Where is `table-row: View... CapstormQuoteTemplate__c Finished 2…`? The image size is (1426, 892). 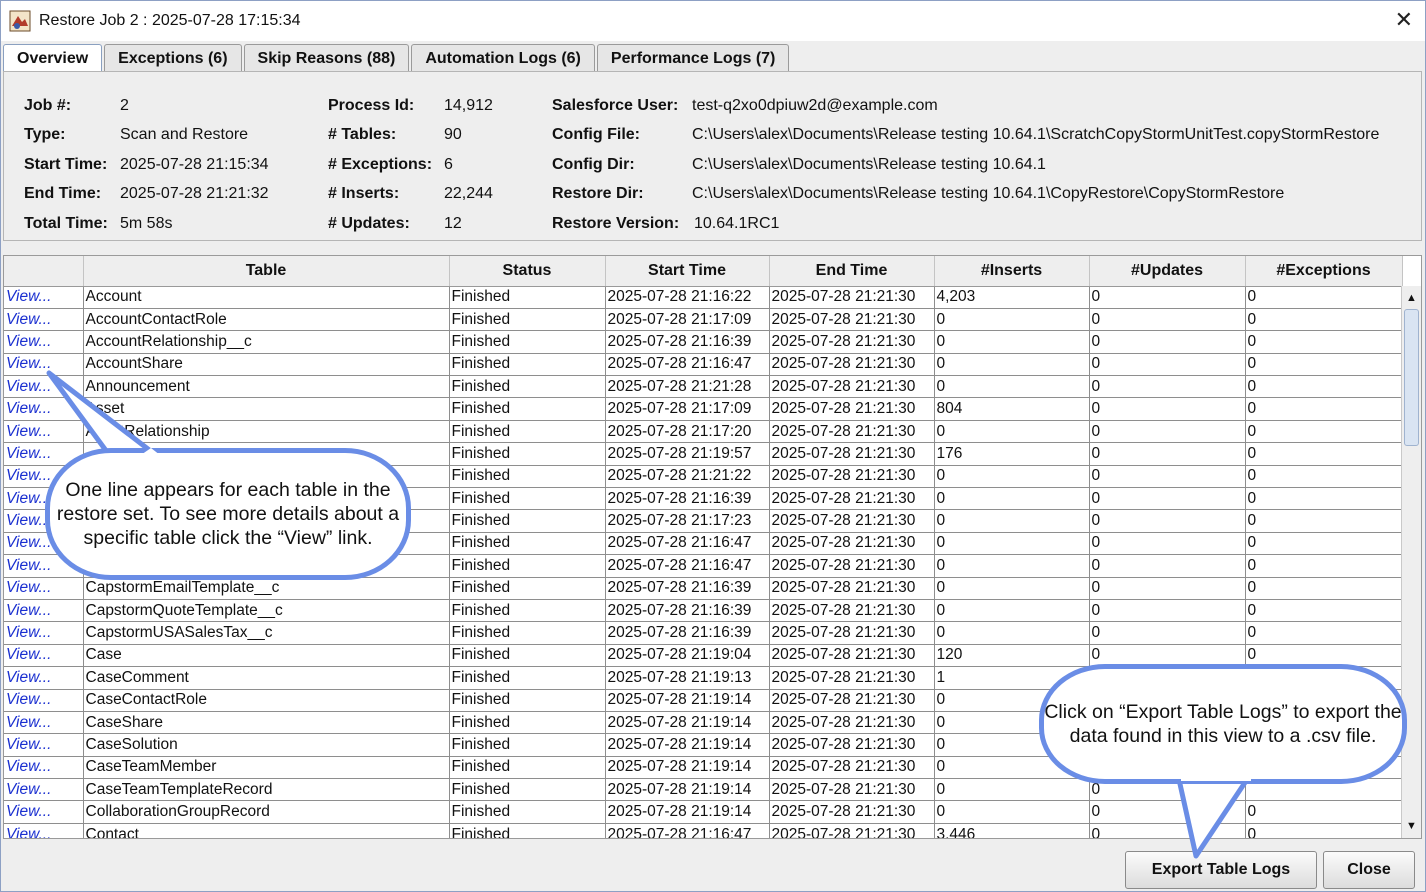
table-row: View... CapstormQuoteTemplate__c Finished 2… is located at coordinates (703, 611).